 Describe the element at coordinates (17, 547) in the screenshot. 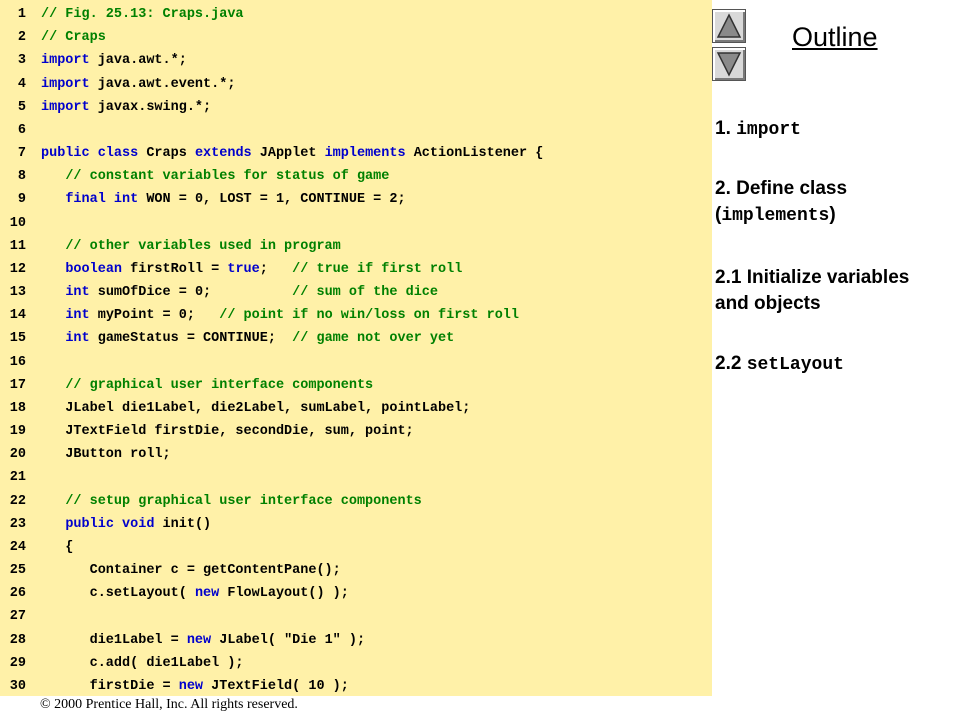

I see `line-number: 24` at that location.